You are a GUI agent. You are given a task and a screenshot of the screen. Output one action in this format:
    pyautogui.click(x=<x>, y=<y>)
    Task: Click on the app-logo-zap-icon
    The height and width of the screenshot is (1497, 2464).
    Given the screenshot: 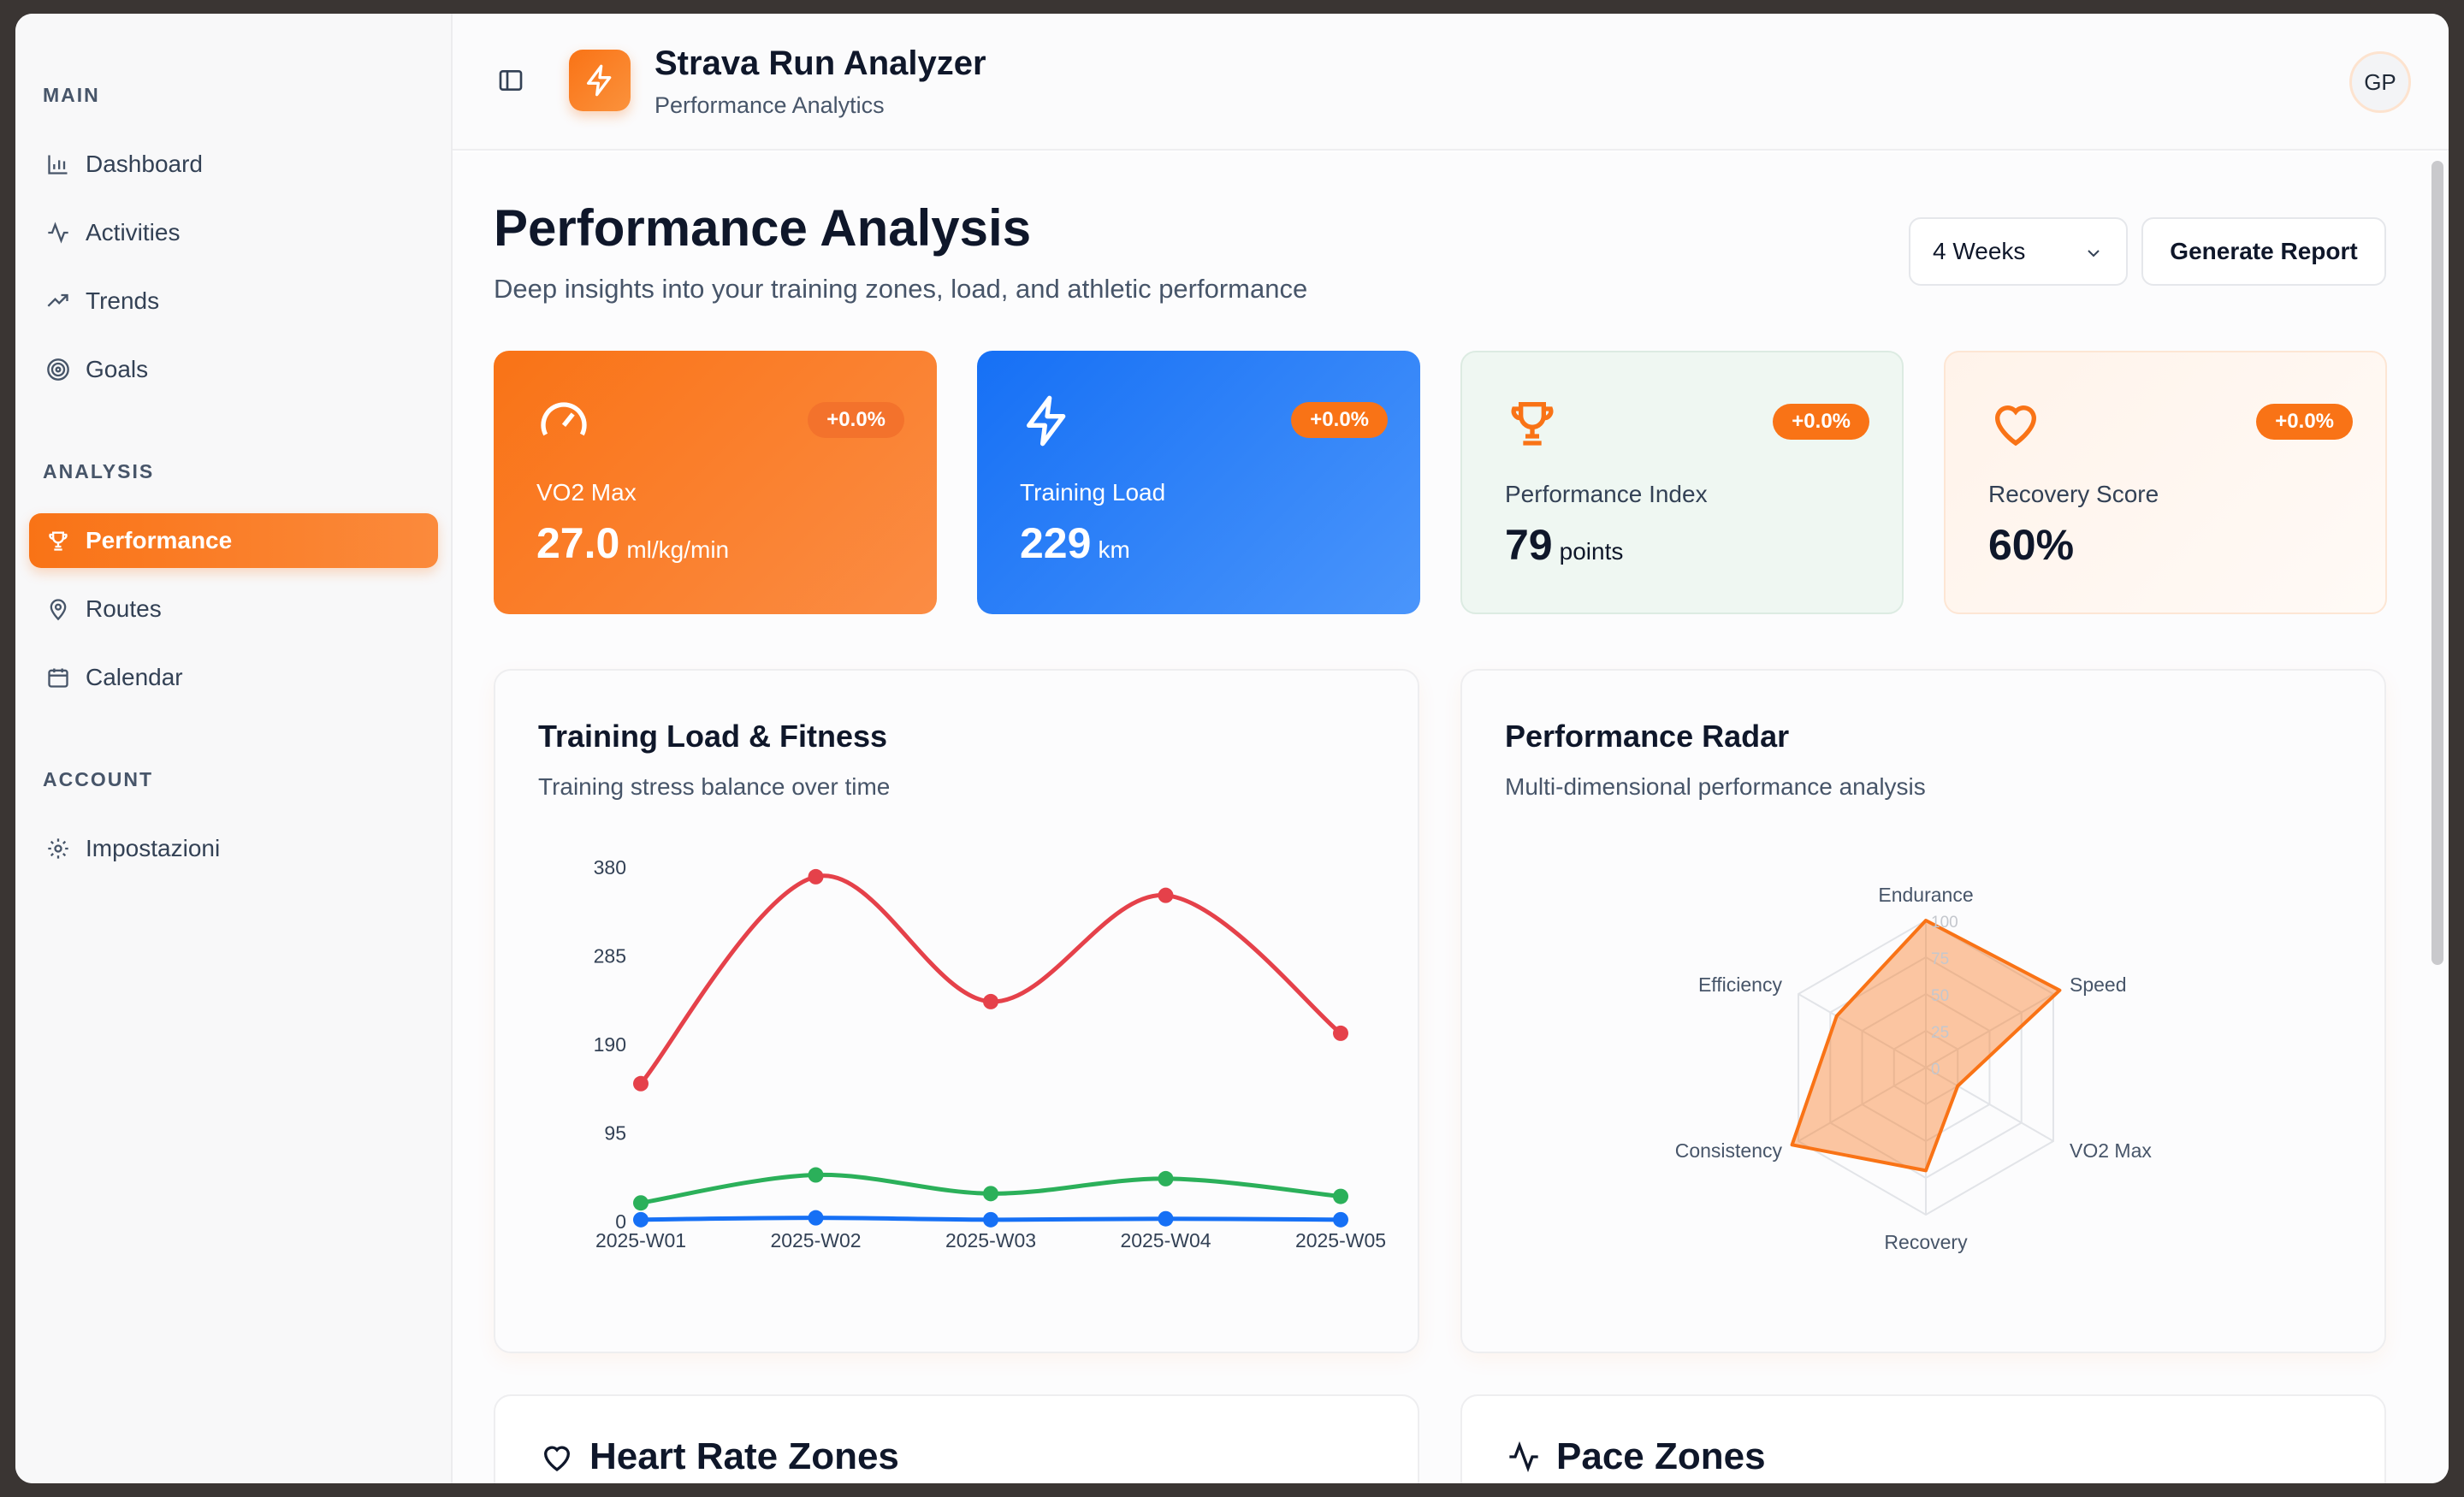 What is the action you would take?
    pyautogui.click(x=600, y=80)
    